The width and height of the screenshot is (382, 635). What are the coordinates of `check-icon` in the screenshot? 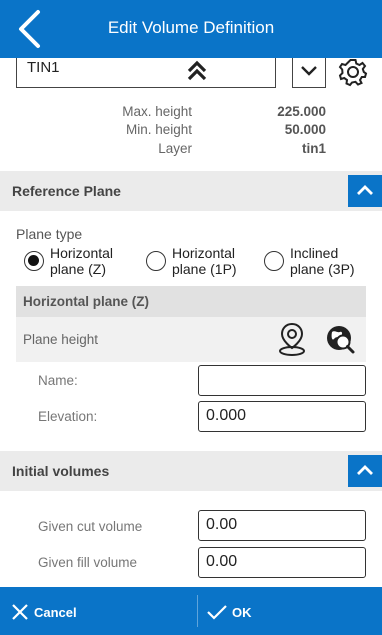 It's located at (217, 612).